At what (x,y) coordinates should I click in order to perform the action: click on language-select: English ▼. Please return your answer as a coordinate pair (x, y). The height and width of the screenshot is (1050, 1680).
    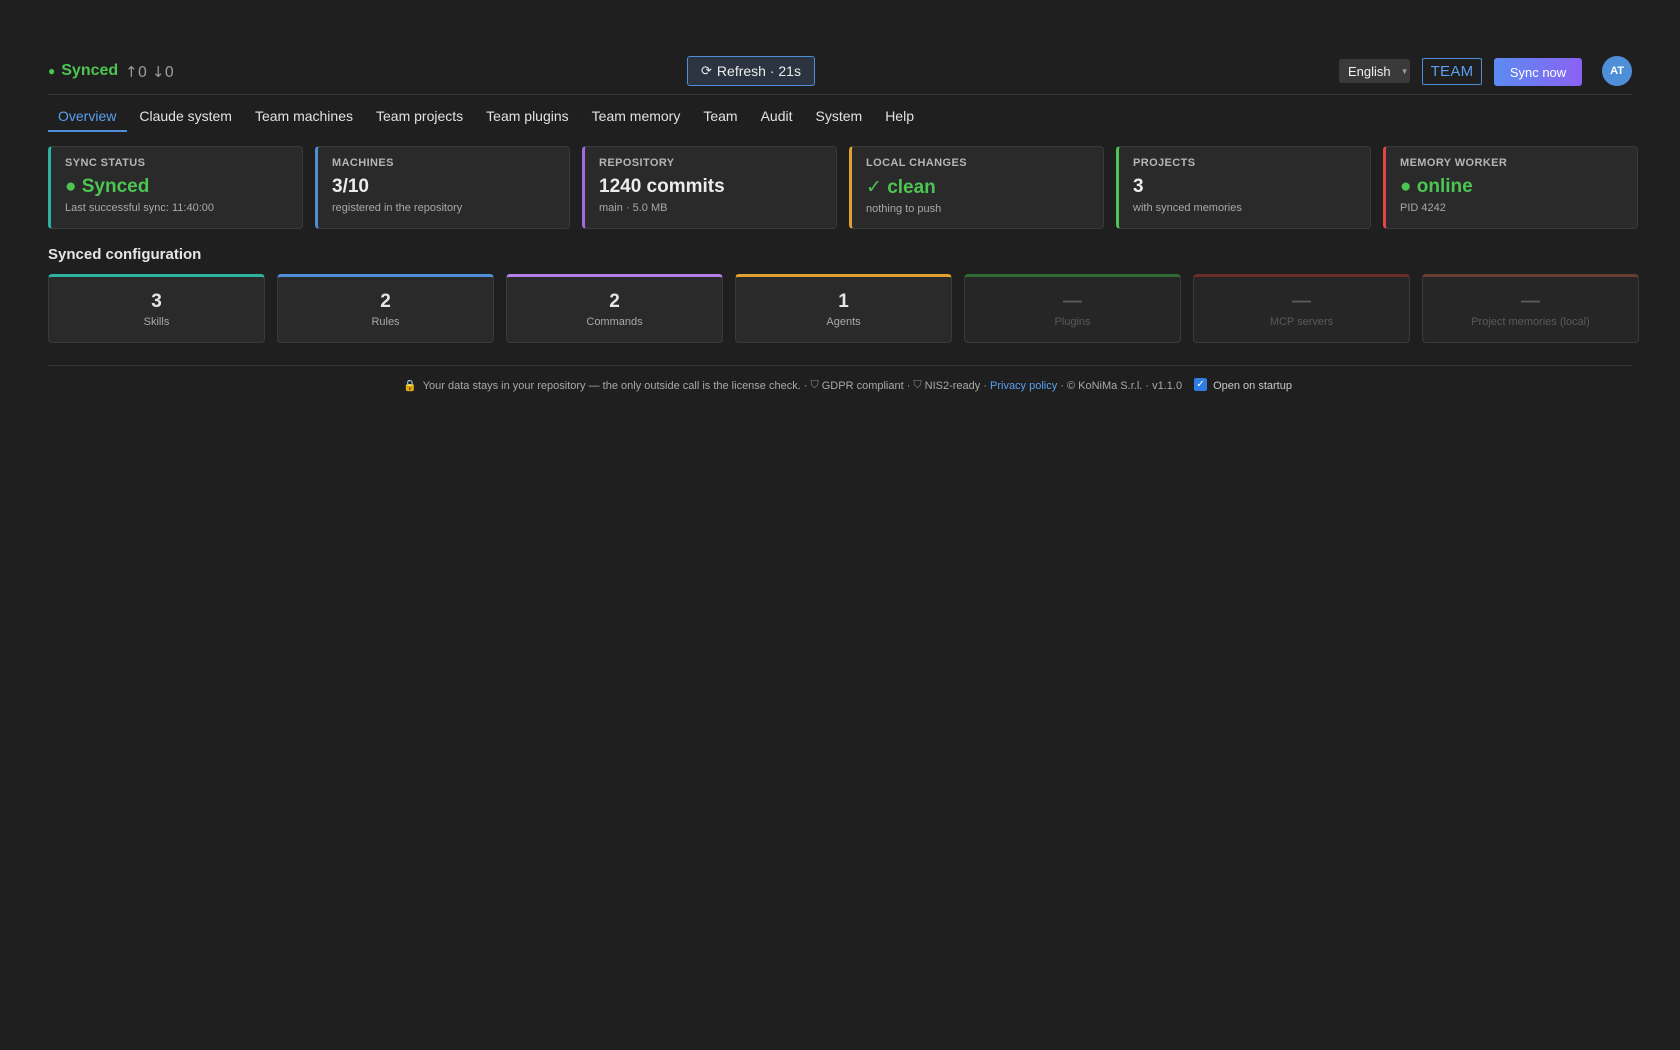
    Looking at the image, I should click on (1374, 71).